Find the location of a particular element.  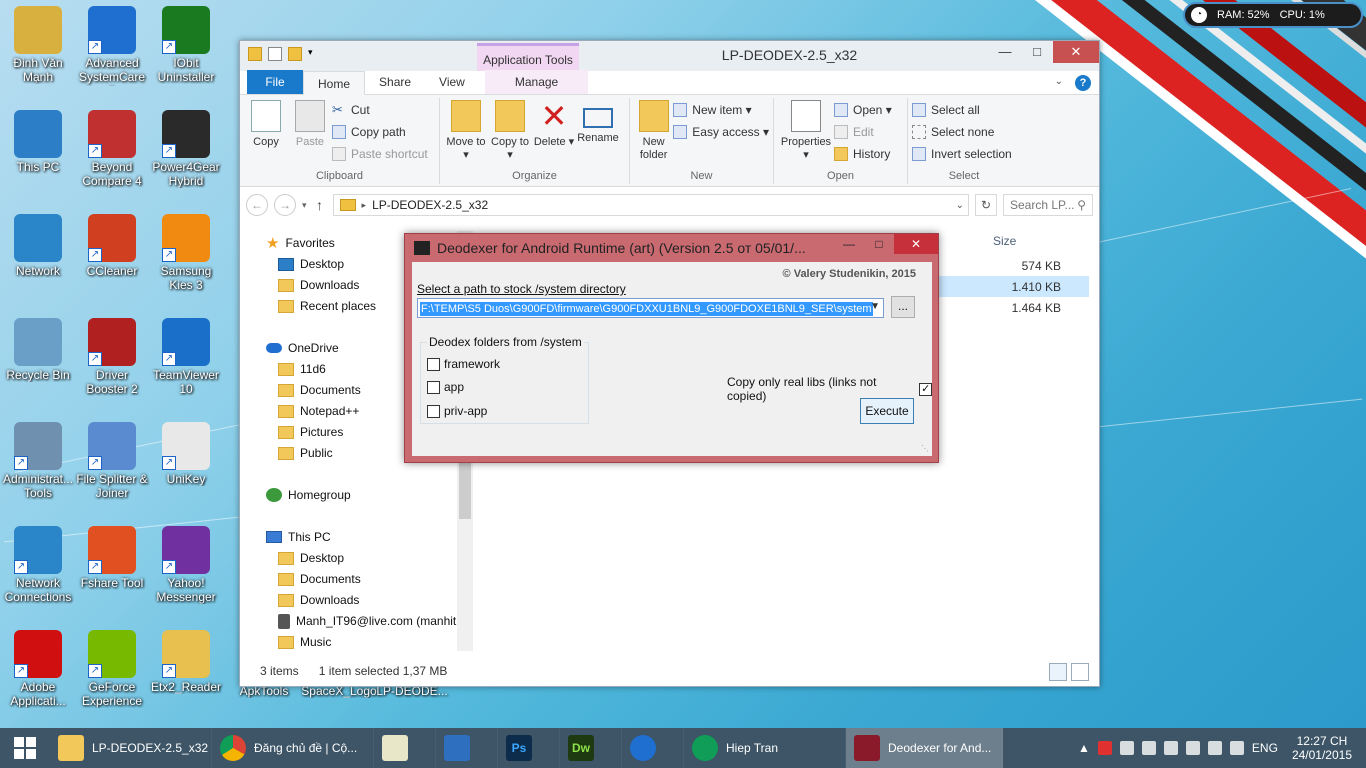

taskbar-systemcare is located at coordinates (653, 748).